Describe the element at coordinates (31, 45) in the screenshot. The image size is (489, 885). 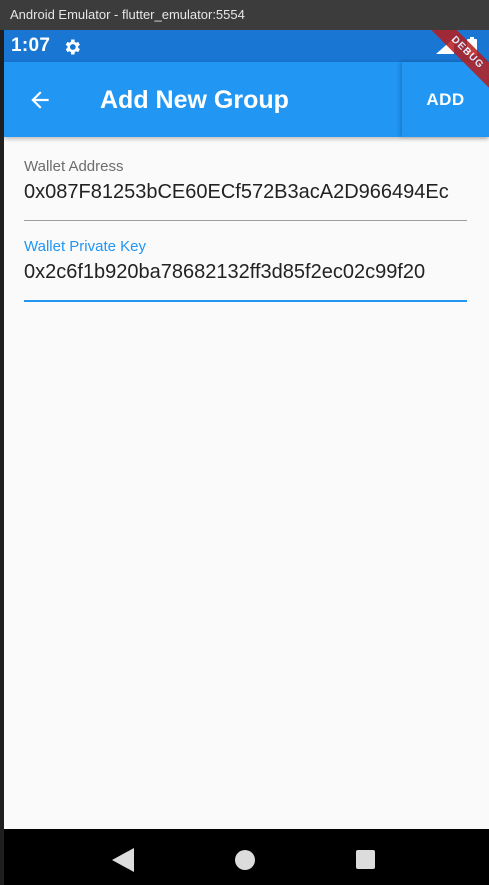
I see `status-time: 1:07` at that location.